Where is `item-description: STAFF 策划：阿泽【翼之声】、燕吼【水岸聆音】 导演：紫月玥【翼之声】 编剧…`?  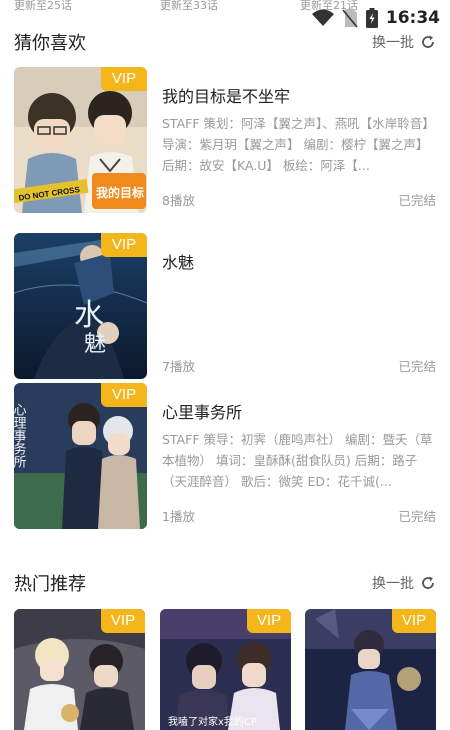 item-description: STAFF 策划：阿泽【翼之声】、燕吼【水岸聆音】 导演：紫月玥【翼之声】 编剧… is located at coordinates (298, 144).